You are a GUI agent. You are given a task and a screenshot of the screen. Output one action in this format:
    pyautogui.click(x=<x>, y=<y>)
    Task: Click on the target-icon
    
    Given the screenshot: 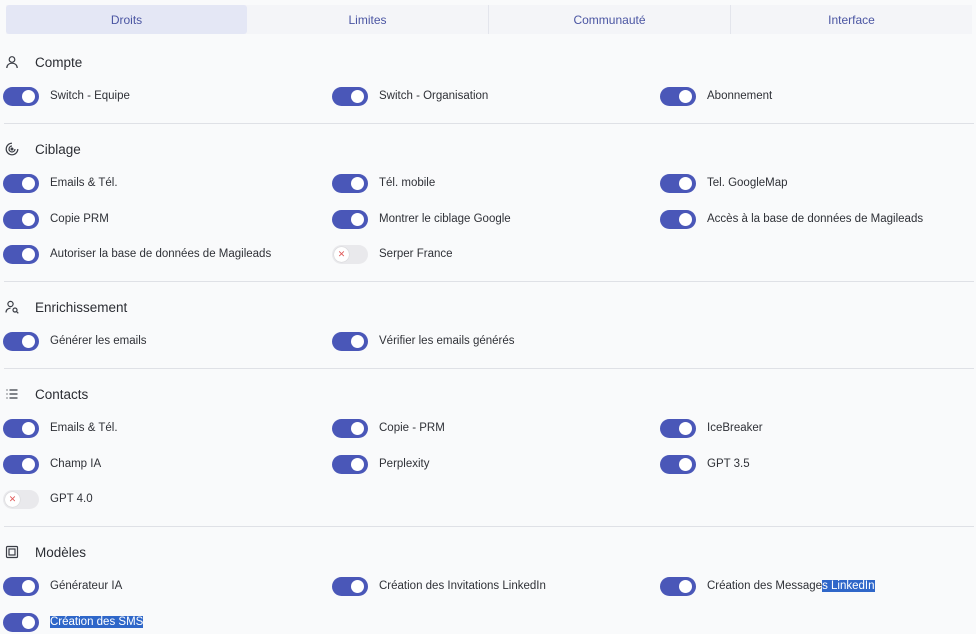 What is the action you would take?
    pyautogui.click(x=12, y=149)
    